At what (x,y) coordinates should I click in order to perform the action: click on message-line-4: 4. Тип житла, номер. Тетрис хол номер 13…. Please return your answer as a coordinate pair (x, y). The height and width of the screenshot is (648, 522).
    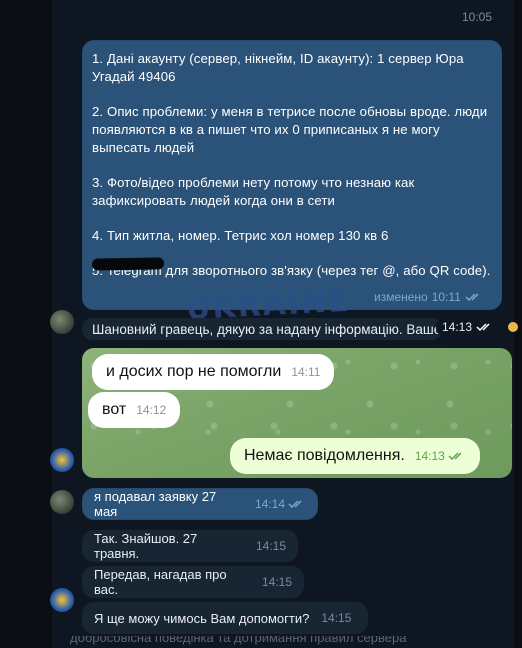
    Looking at the image, I should click on (240, 235).